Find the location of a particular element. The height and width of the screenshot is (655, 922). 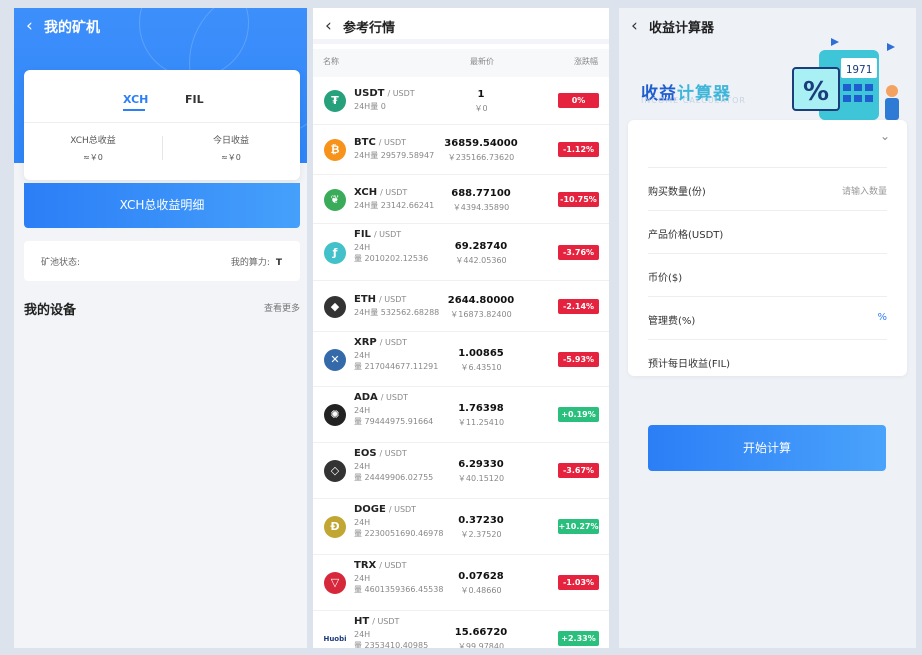

daily-earnings-field: 预计每日收益(FIL) is located at coordinates (767, 361).